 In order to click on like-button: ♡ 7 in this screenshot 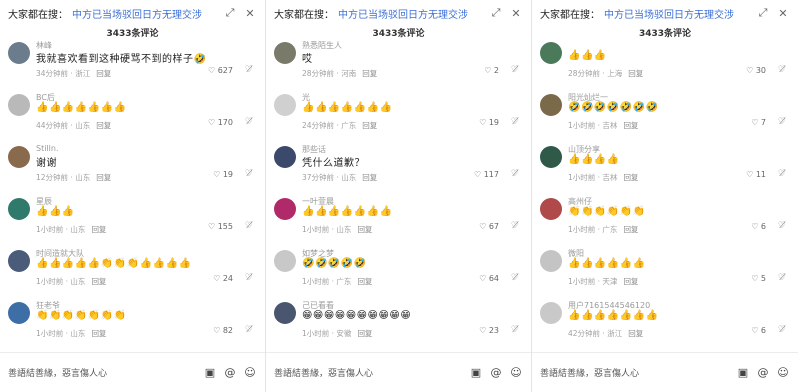, I will do `click(758, 122)`.